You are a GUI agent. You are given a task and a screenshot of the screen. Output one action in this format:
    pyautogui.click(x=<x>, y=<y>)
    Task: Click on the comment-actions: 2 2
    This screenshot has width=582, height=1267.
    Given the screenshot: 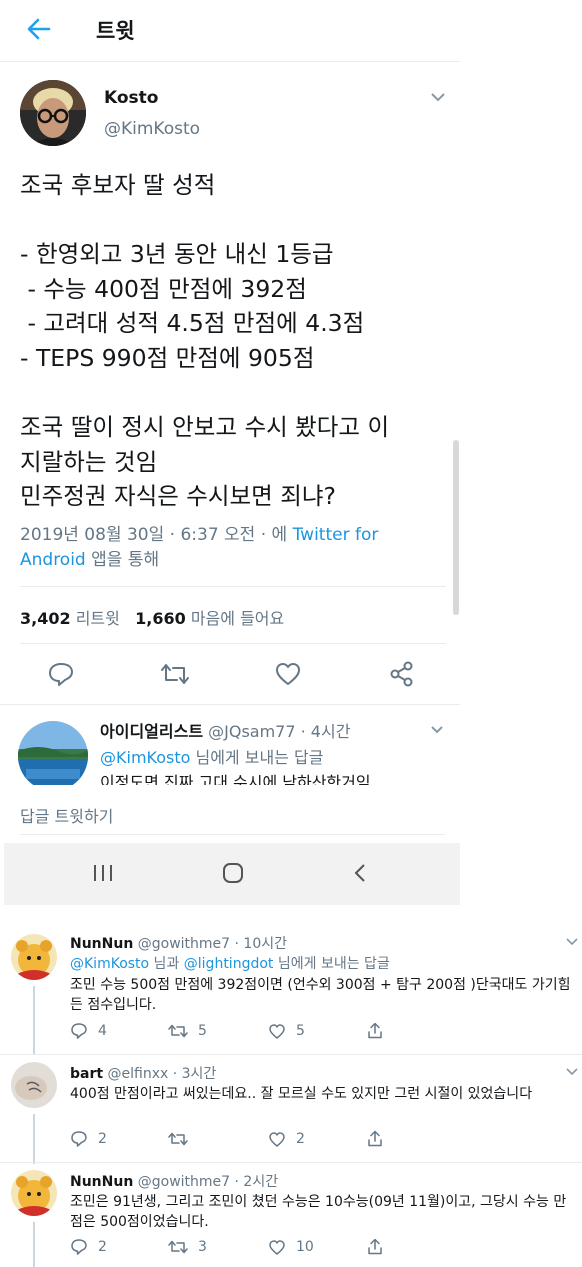 What is the action you would take?
    pyautogui.click(x=230, y=1141)
    